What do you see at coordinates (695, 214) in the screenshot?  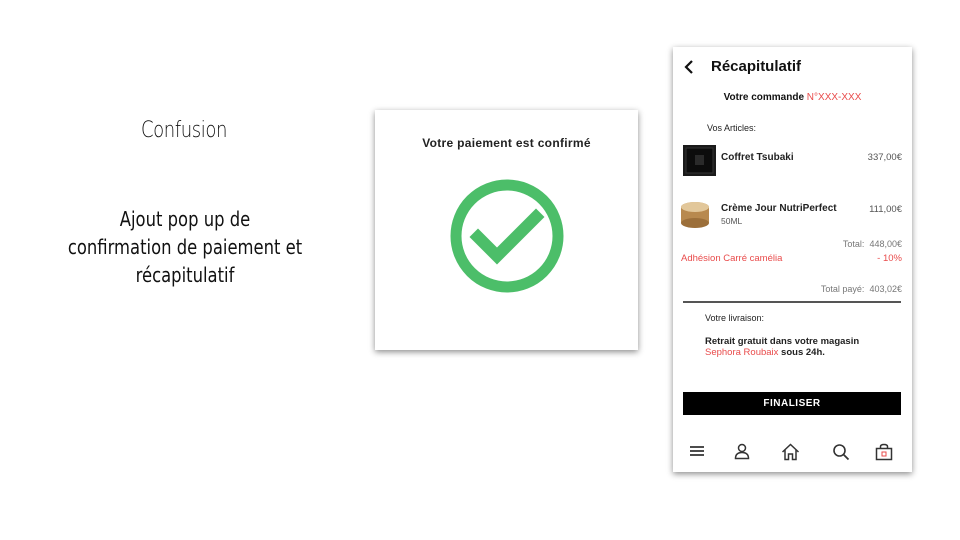 I see `product-image-creme-nutriperfect` at bounding box center [695, 214].